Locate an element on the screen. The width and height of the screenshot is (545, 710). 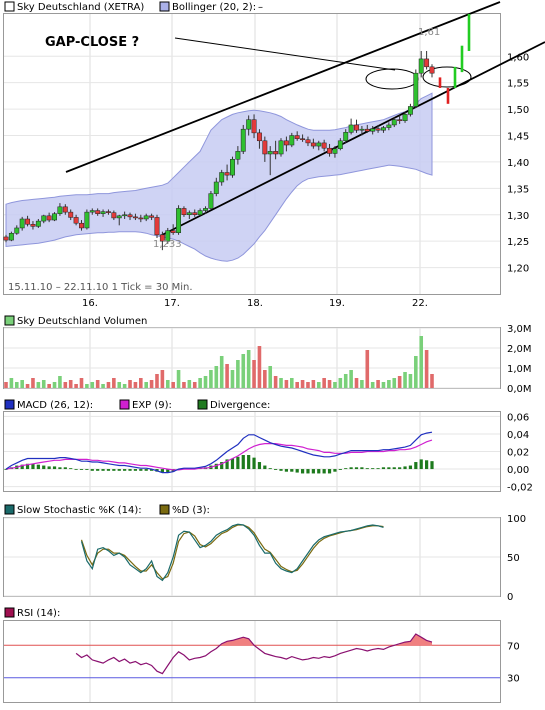
price-y-tick: 1,35 is located at coordinates (518, 189).